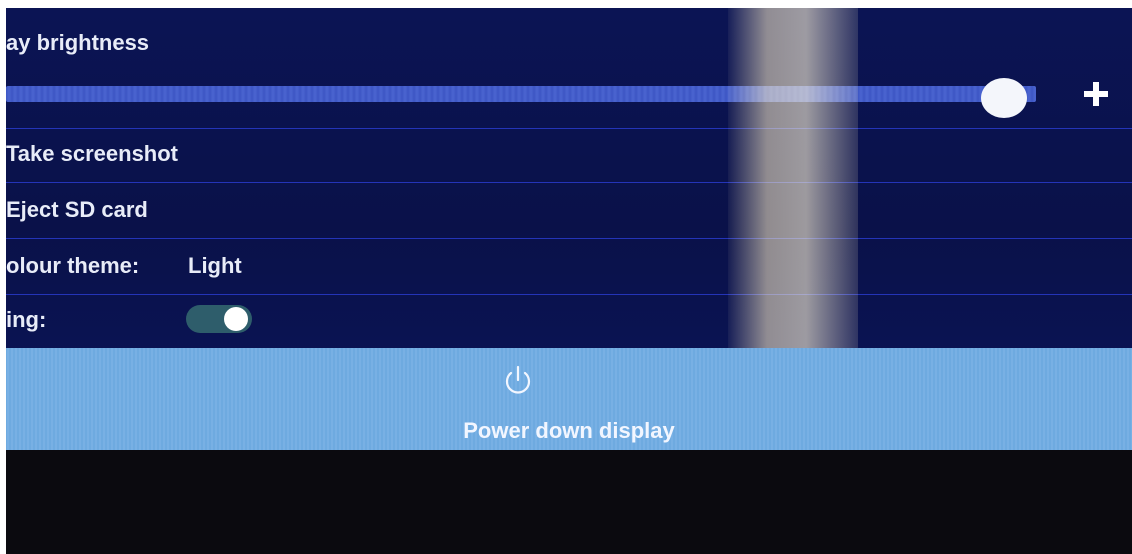 This screenshot has height=554, width=1132. What do you see at coordinates (77, 209) in the screenshot?
I see `eject-sd-card-label: Eject SD card` at bounding box center [77, 209].